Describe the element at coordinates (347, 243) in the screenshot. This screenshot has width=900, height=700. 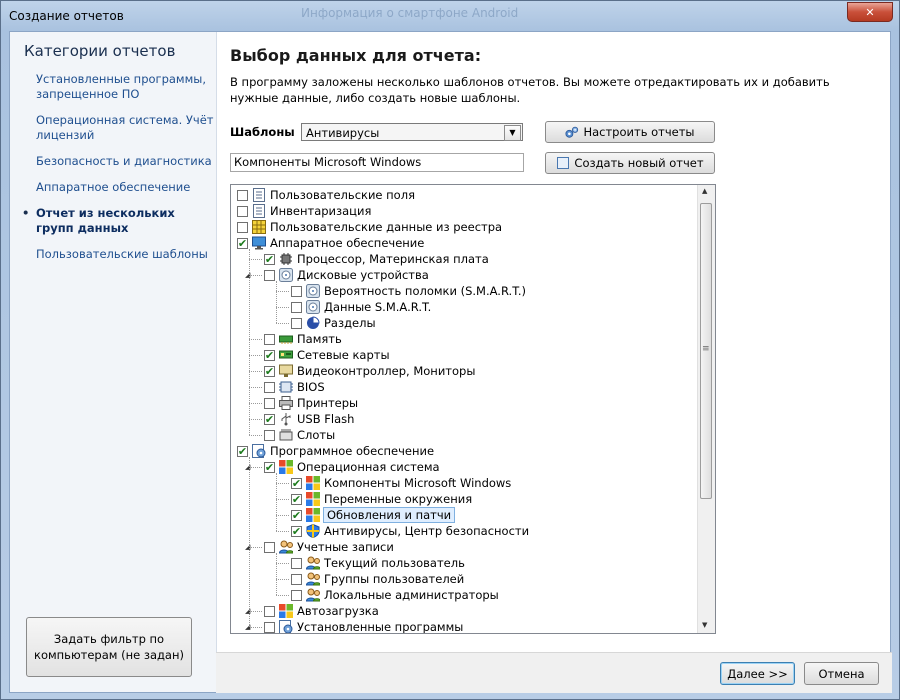
I see `tree-item-label: Аппаратное обеспечение` at that location.